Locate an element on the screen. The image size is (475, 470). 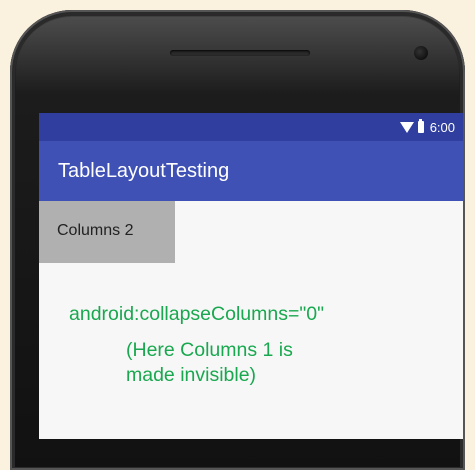
battery-icon is located at coordinates (420, 126).